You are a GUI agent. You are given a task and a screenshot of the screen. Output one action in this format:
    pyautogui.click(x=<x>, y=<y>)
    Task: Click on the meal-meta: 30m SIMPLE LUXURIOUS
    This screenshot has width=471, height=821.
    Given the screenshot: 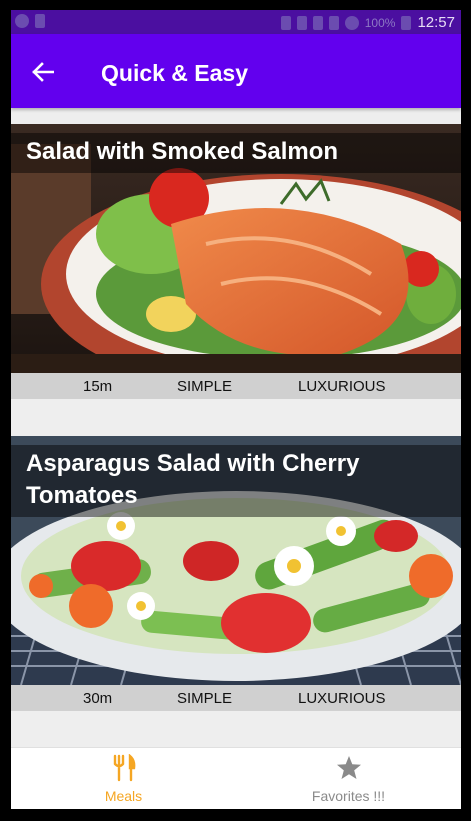 What is the action you would take?
    pyautogui.click(x=236, y=698)
    